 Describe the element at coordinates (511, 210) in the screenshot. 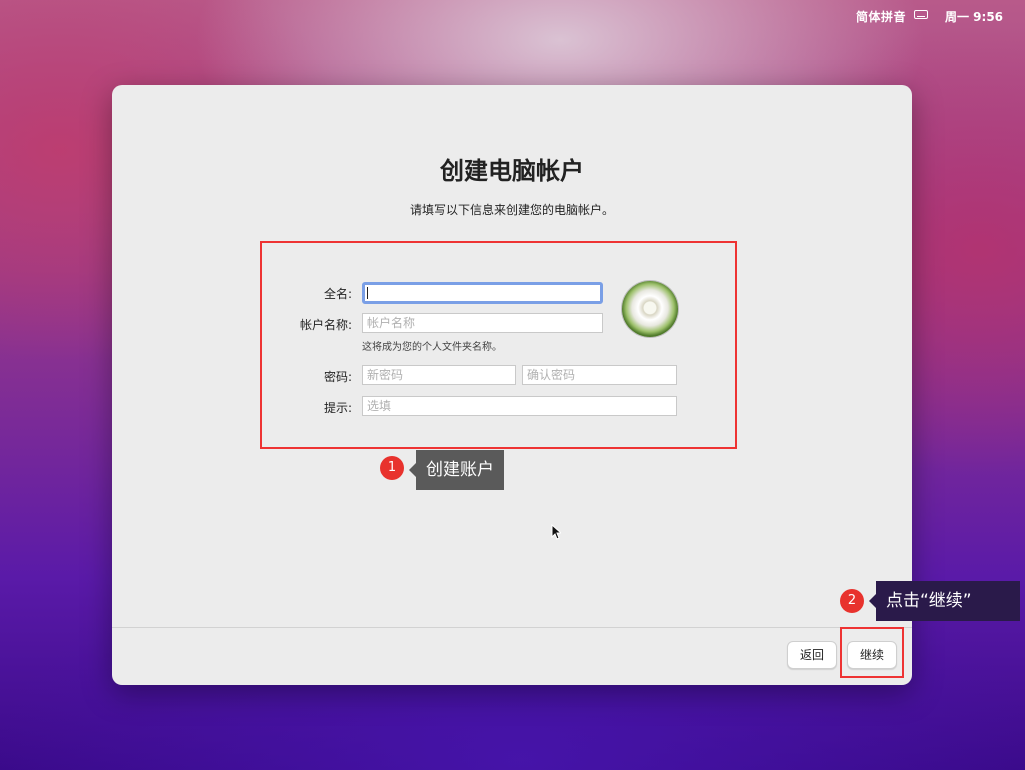

I see `page-subtitle: 请填写以下信息来创建您的电脑帐户。` at that location.